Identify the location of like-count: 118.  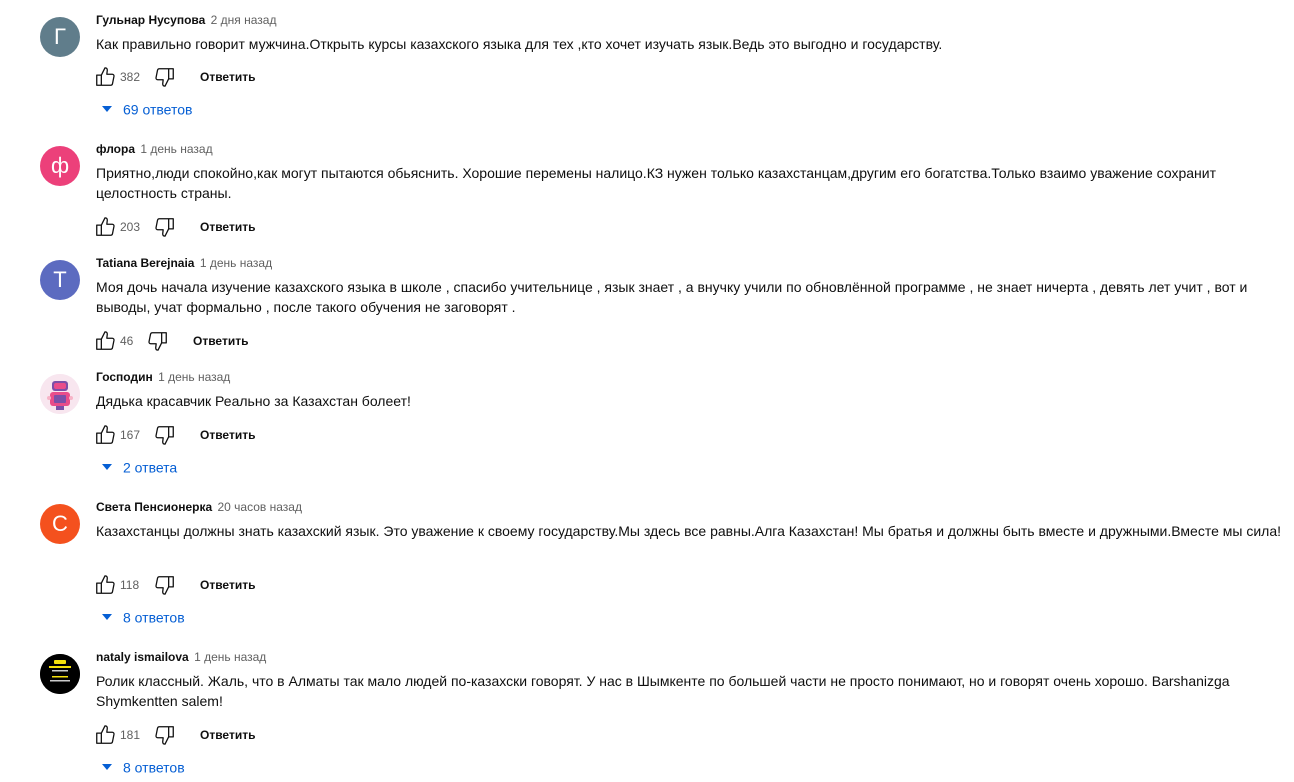
(130, 585).